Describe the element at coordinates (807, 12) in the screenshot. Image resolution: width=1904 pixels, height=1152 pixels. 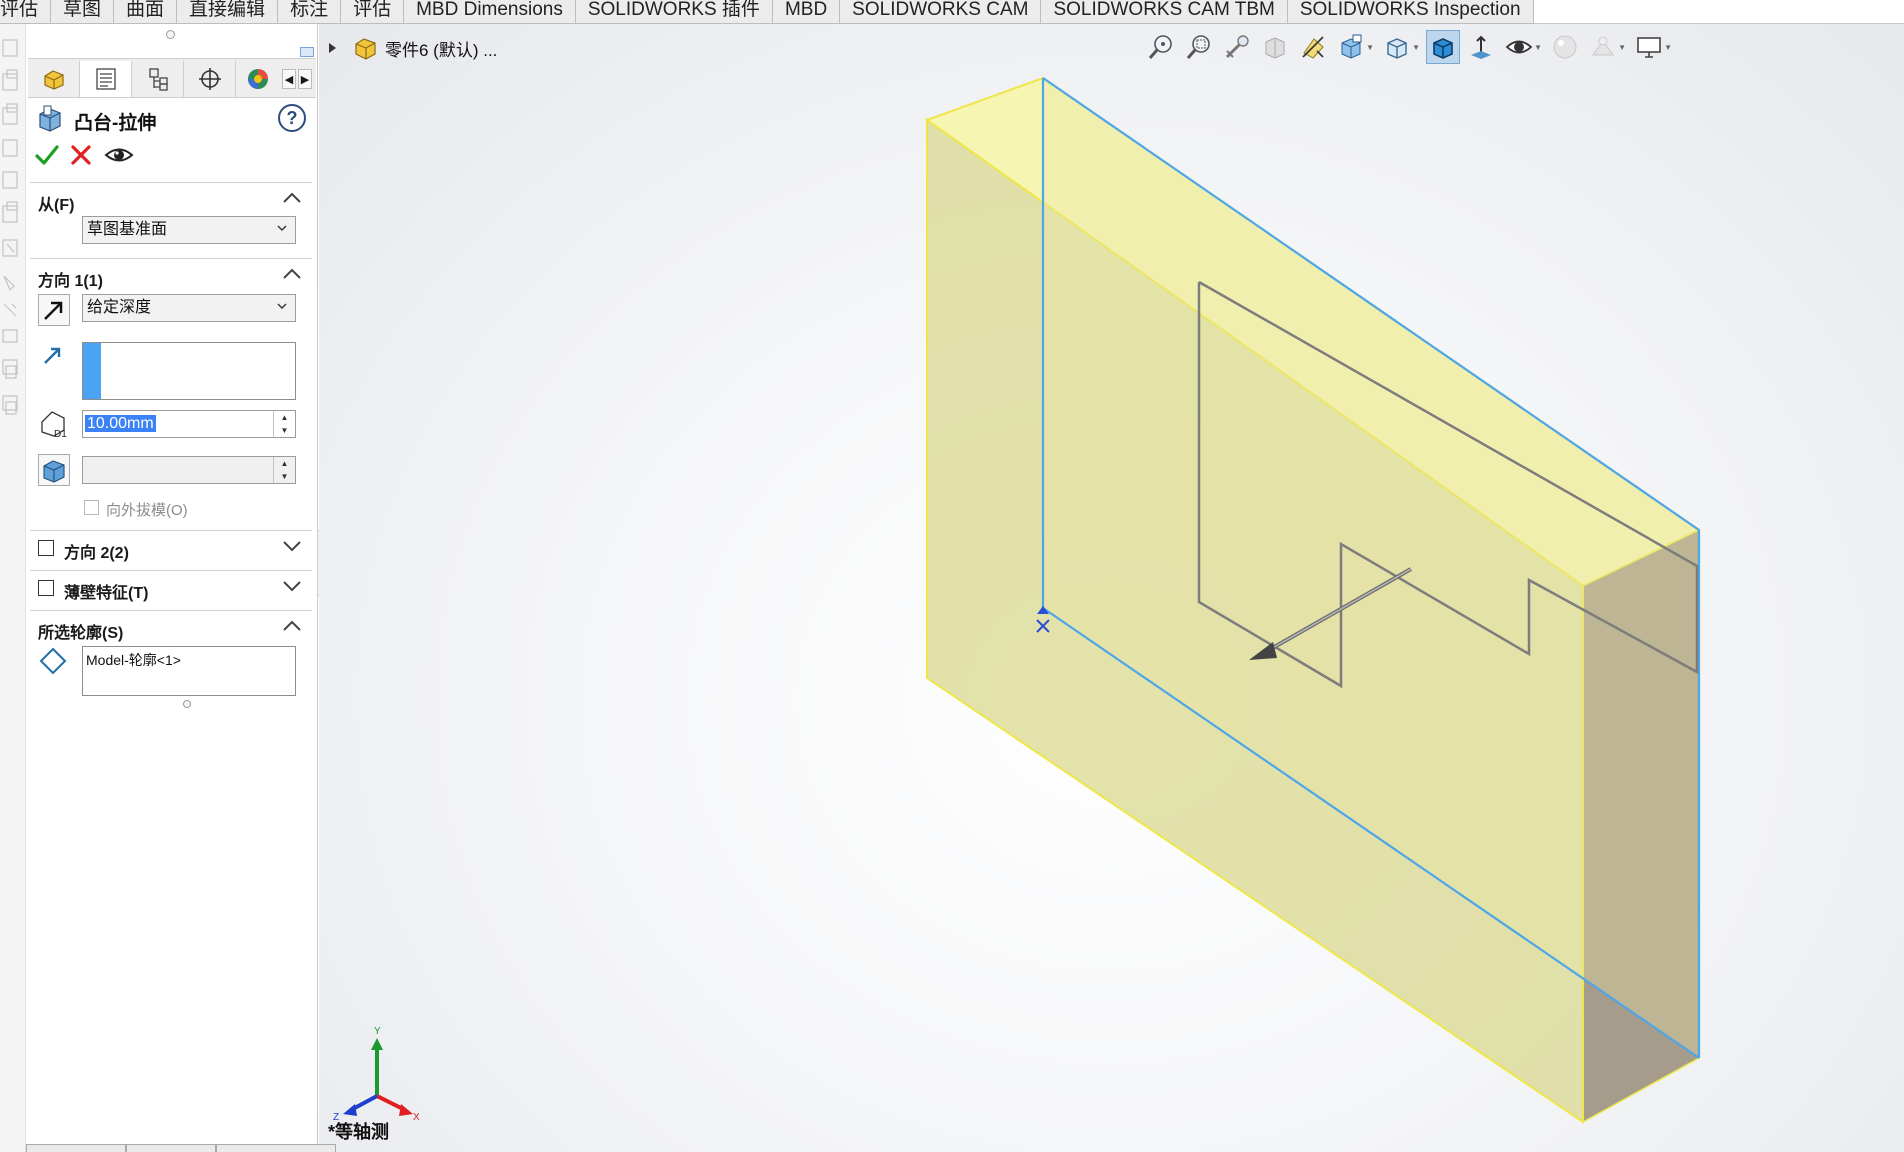
I see `ribbon-tab: MBD` at that location.